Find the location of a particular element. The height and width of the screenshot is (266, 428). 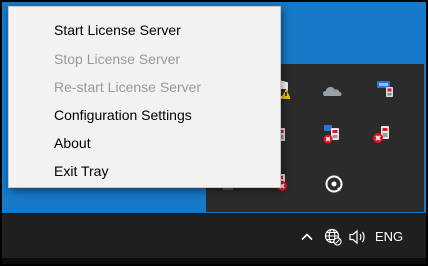

menu-item-stop-license-server: Stop License Server is located at coordinates (117, 59).